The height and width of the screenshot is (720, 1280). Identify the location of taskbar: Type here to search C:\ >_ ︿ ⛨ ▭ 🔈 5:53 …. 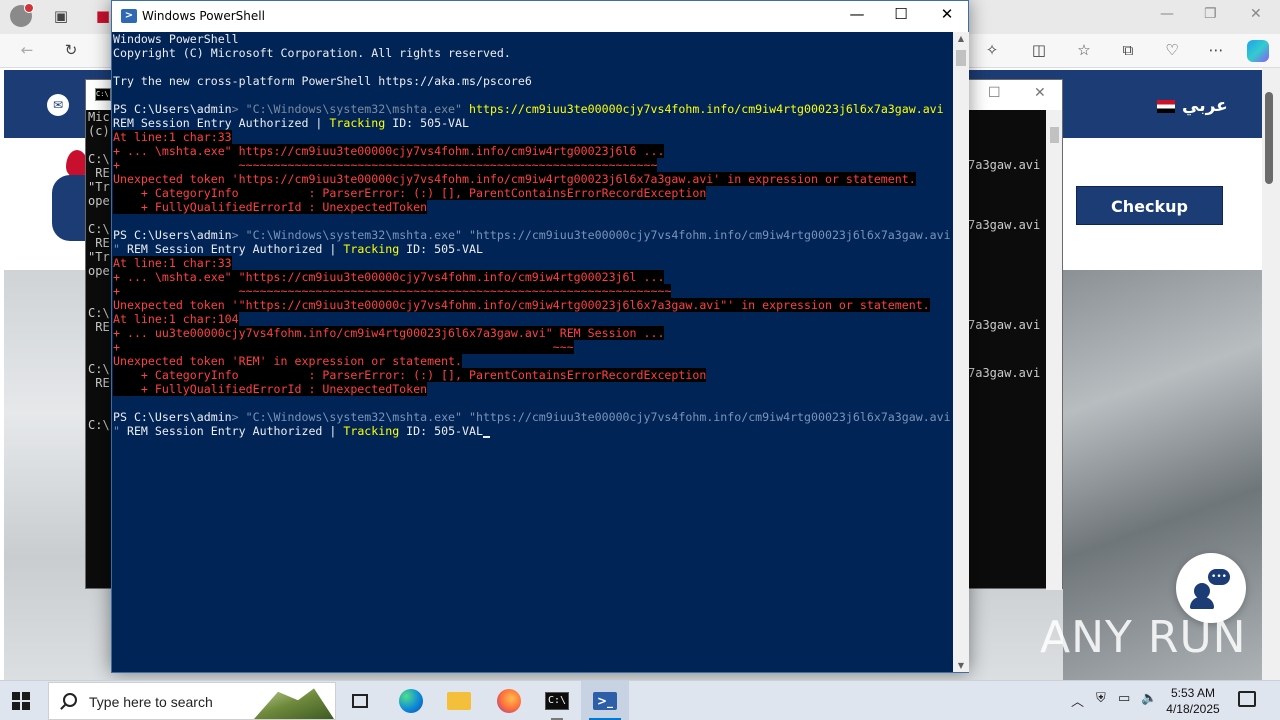
(640, 700).